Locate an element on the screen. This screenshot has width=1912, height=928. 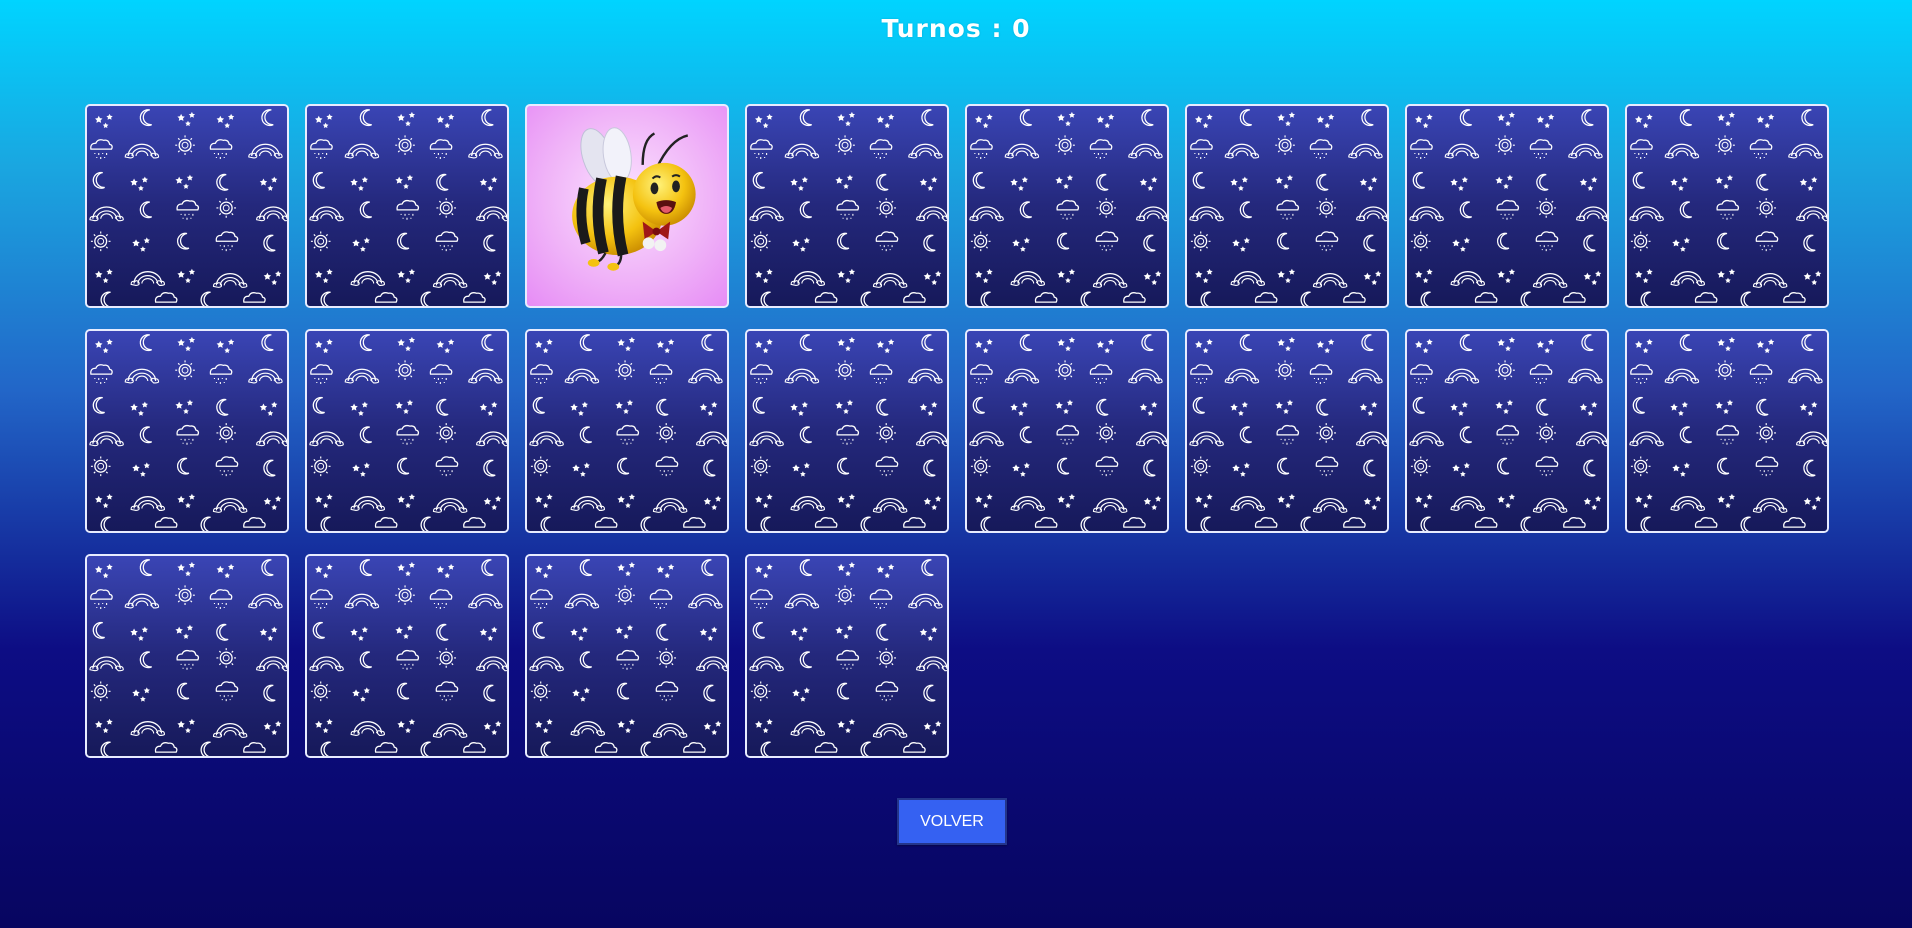
back-button: VOLVER is located at coordinates (952, 821).